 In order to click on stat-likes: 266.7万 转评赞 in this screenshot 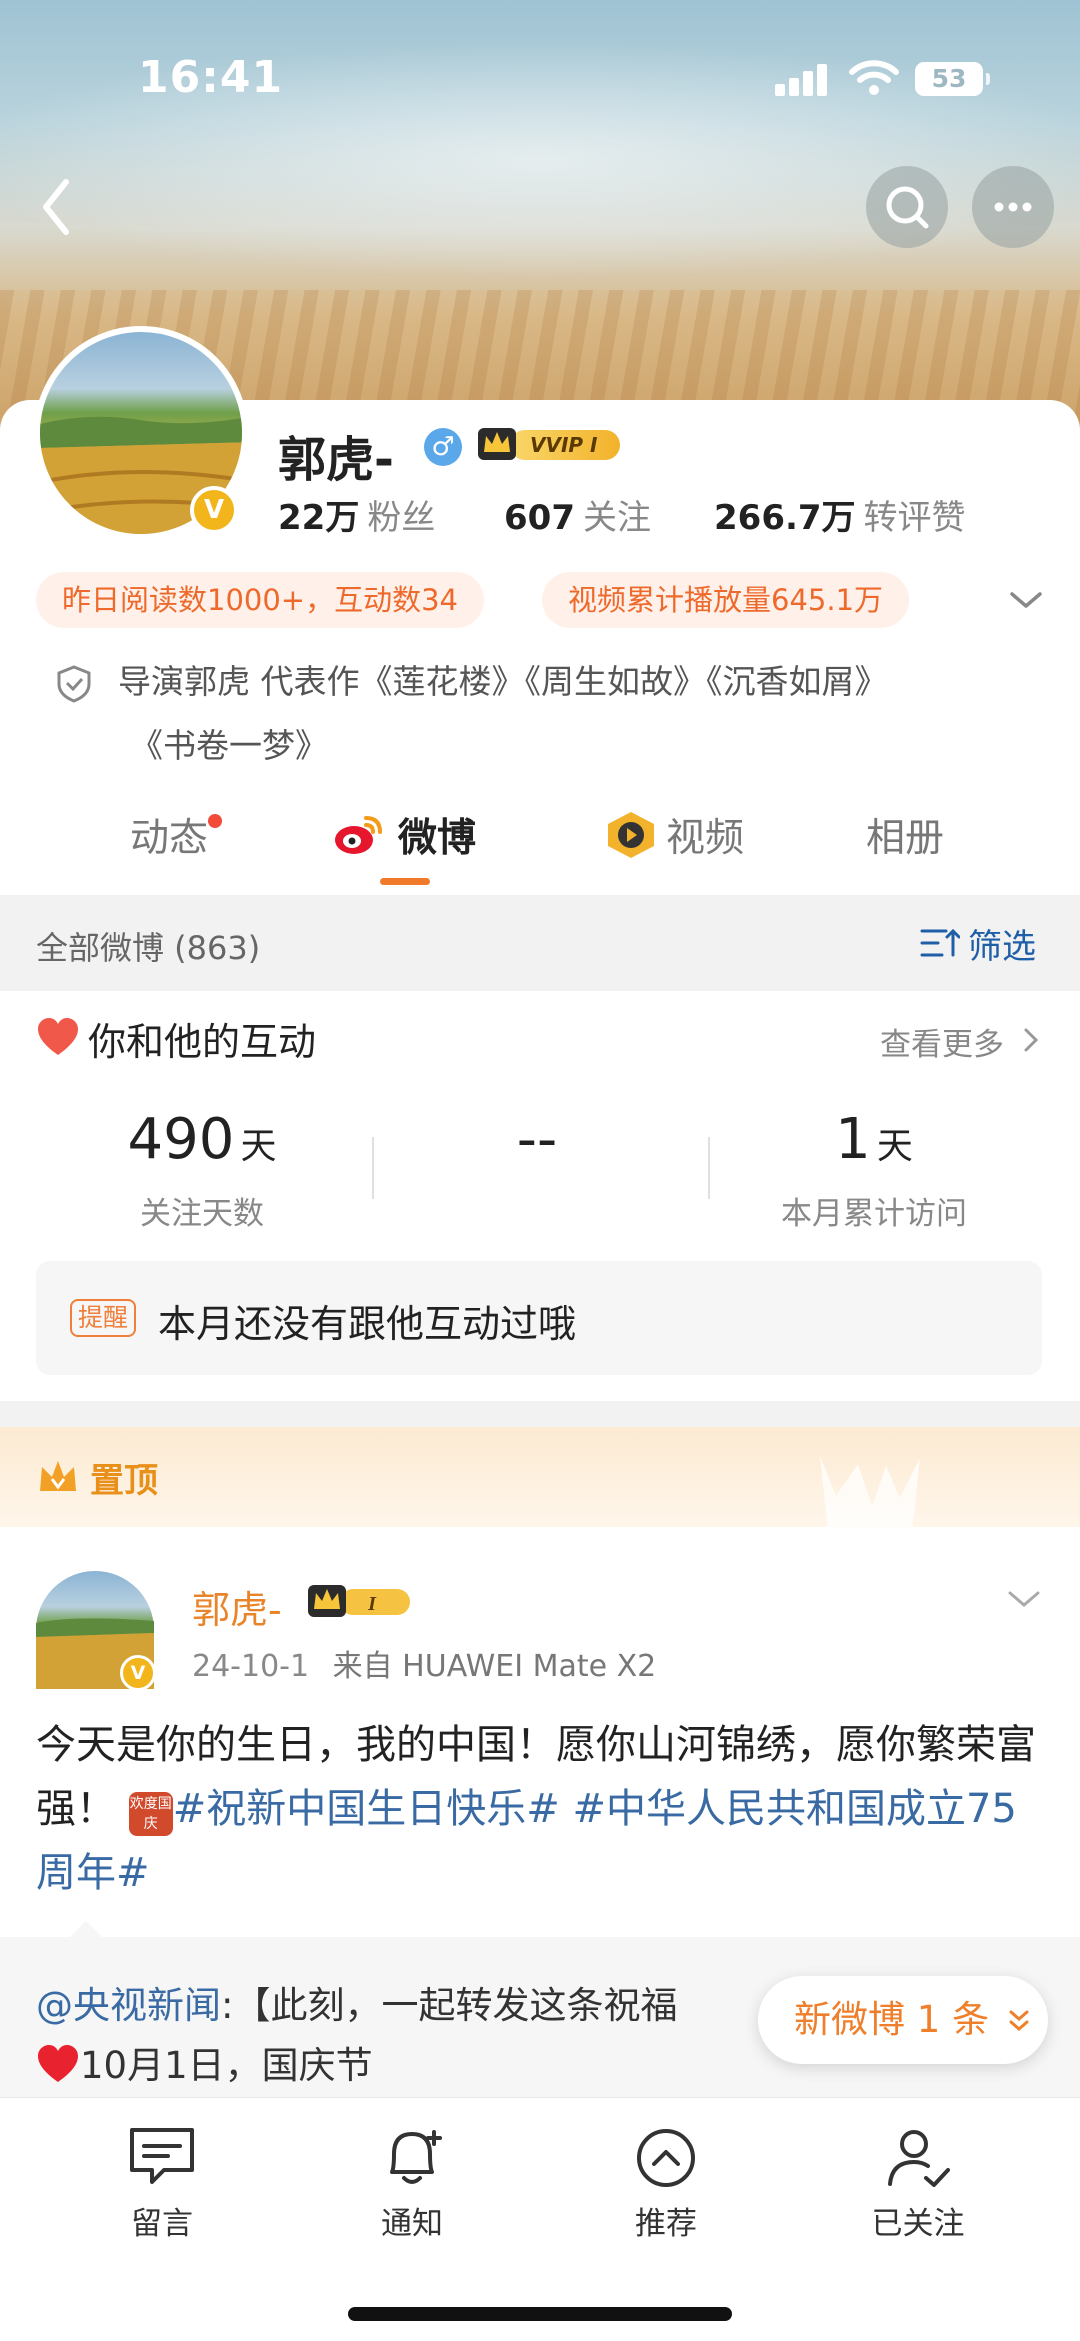, I will do `click(840, 514)`.